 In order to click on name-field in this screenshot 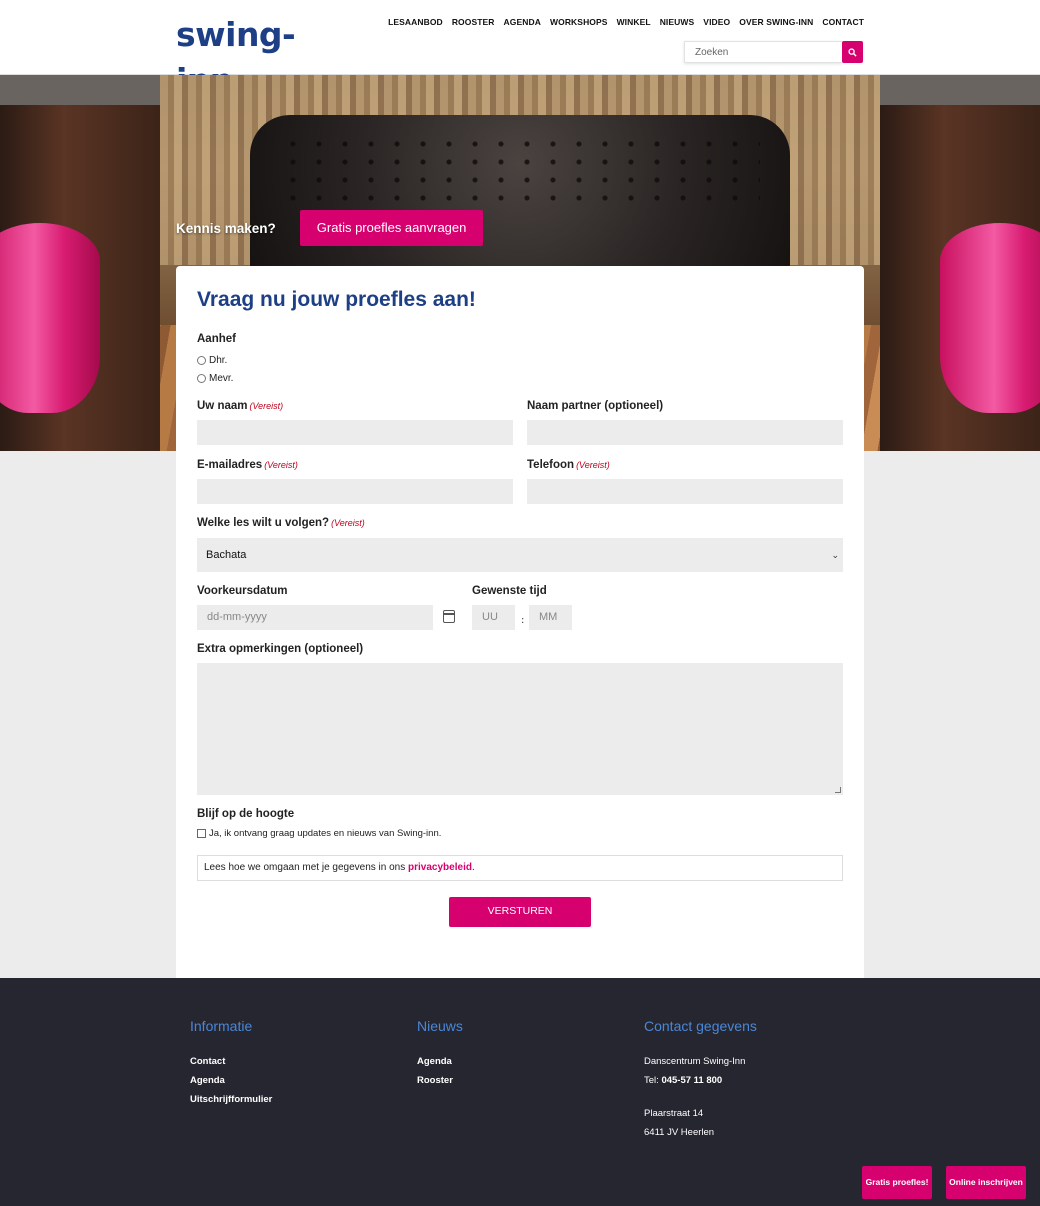, I will do `click(355, 432)`.